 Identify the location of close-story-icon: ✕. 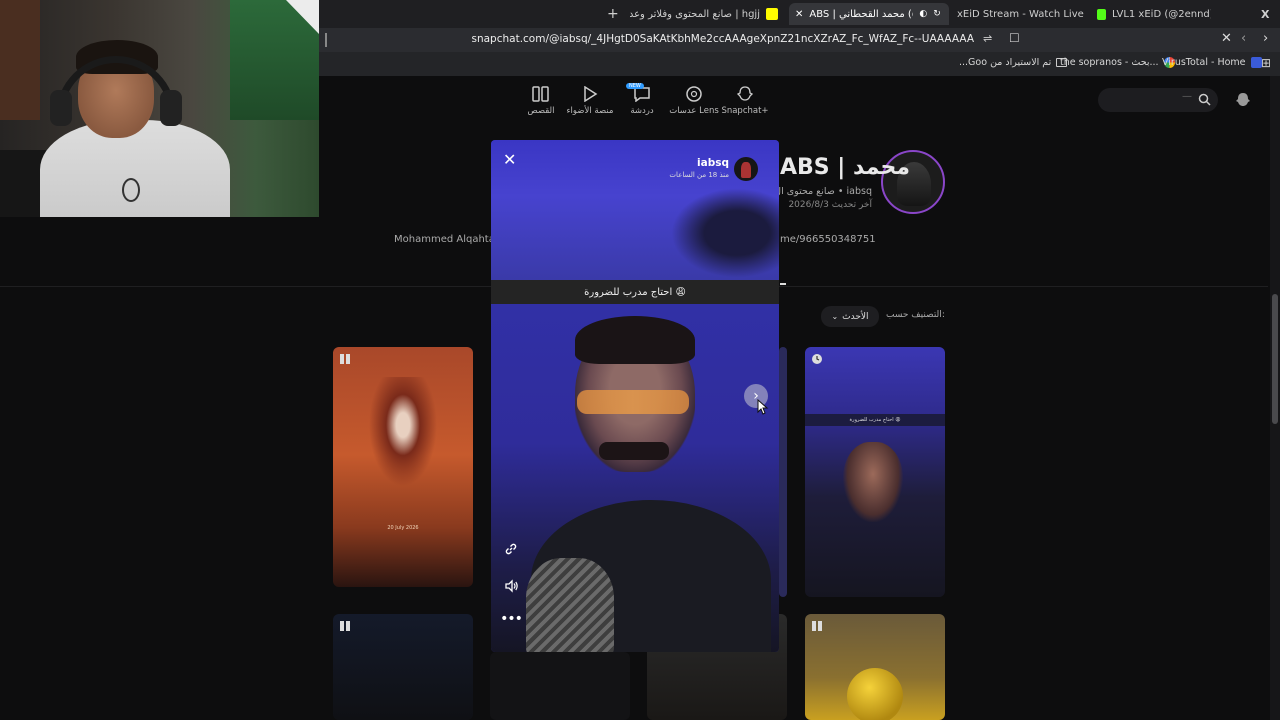
(509, 159).